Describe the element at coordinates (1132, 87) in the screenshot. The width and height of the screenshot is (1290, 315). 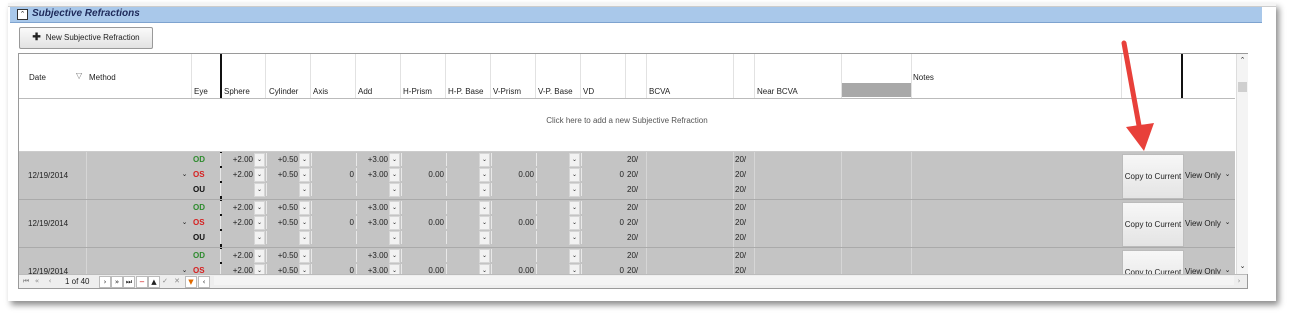
I see `arrow-shaft` at that location.